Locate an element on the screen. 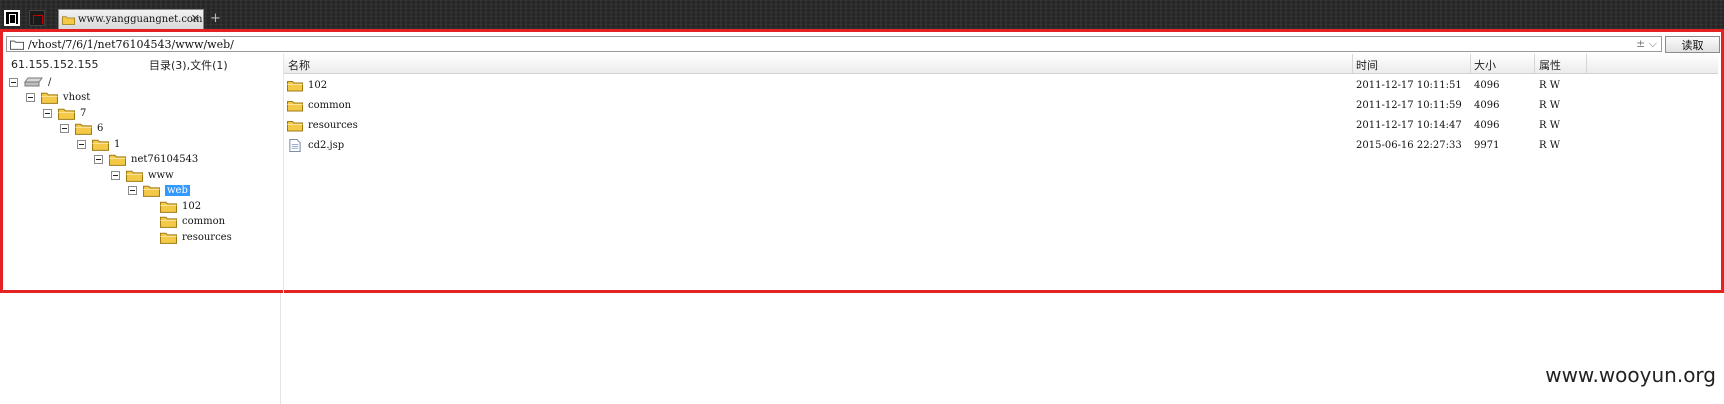  tree-node-resources: resources is located at coordinates (188, 237).